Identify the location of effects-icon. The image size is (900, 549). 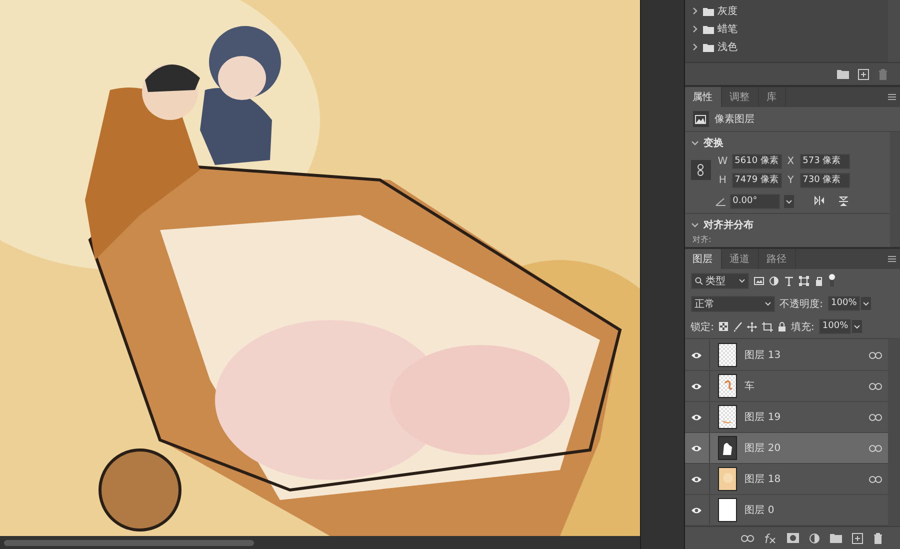
(771, 538).